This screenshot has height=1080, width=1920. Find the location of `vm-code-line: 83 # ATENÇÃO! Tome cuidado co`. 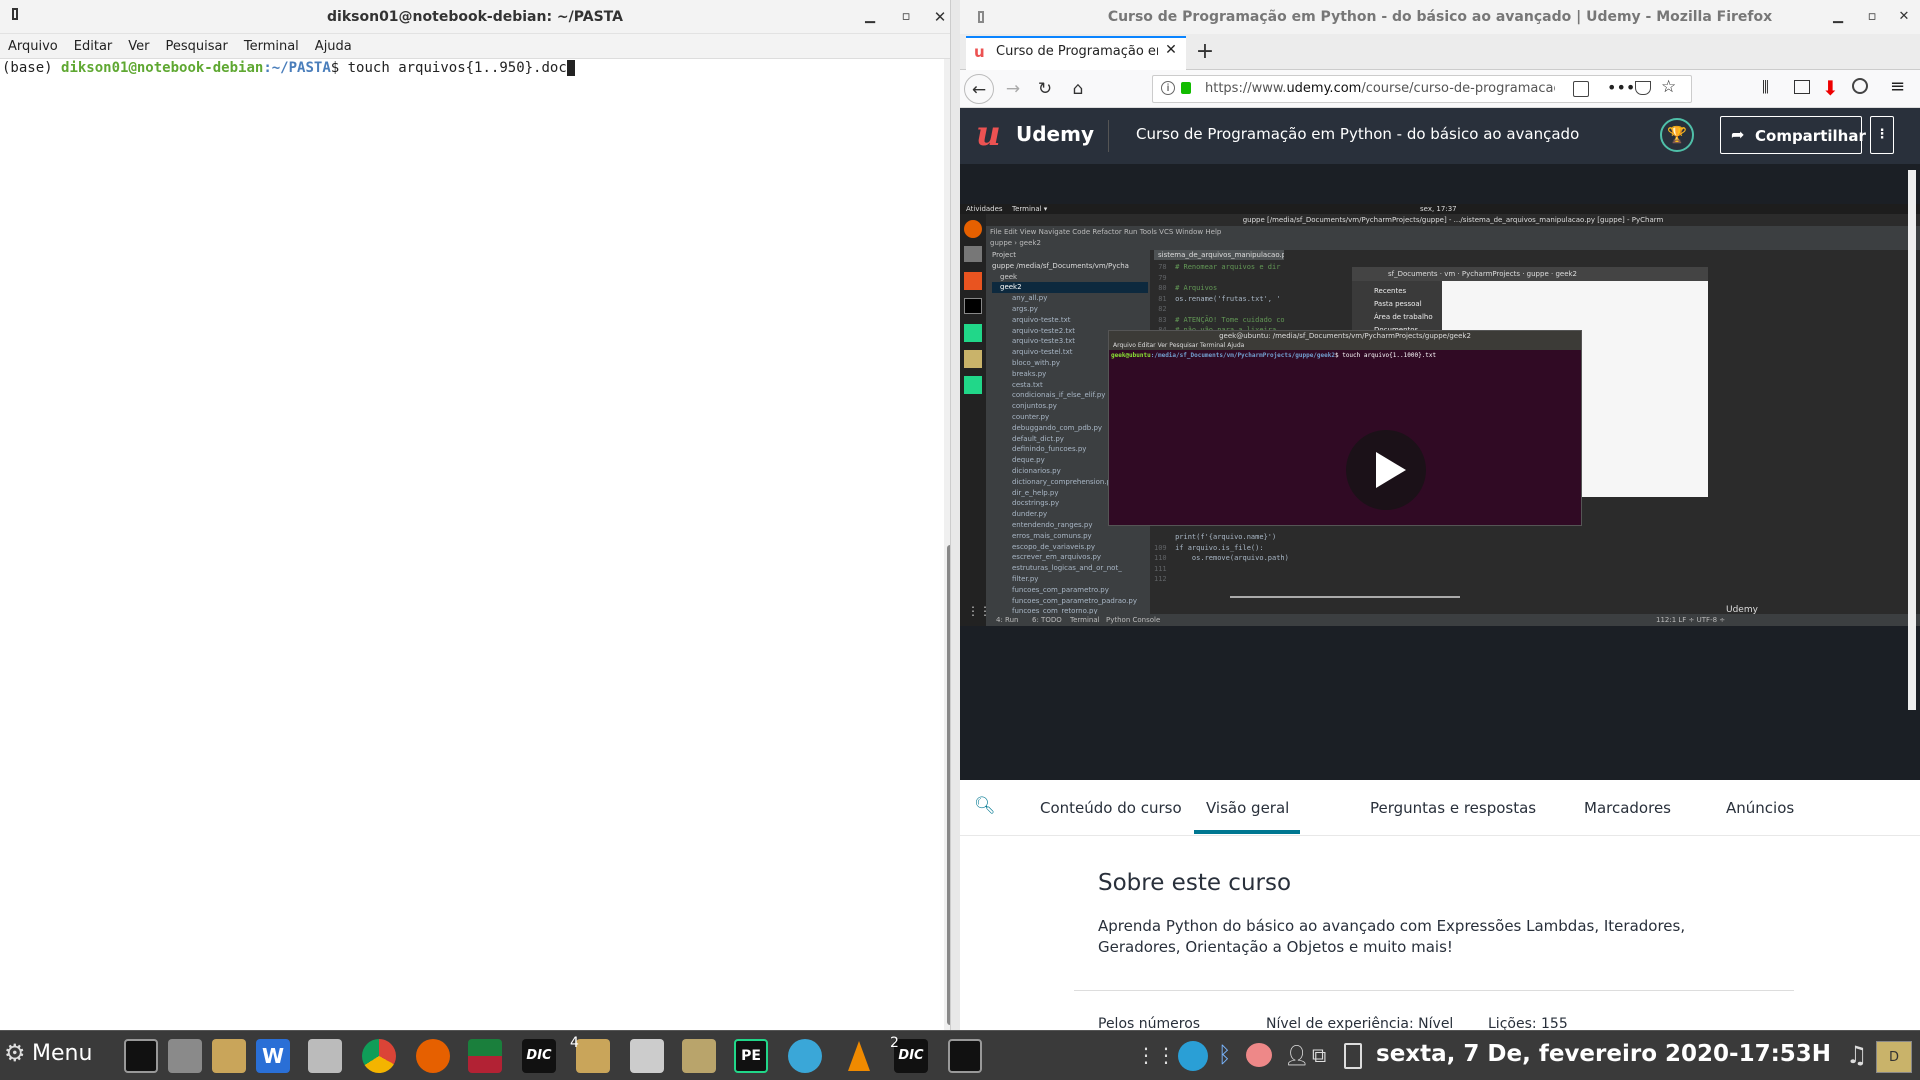

vm-code-line: 83 # ATENÇÃO! Tome cuidado co is located at coordinates (1219, 319).